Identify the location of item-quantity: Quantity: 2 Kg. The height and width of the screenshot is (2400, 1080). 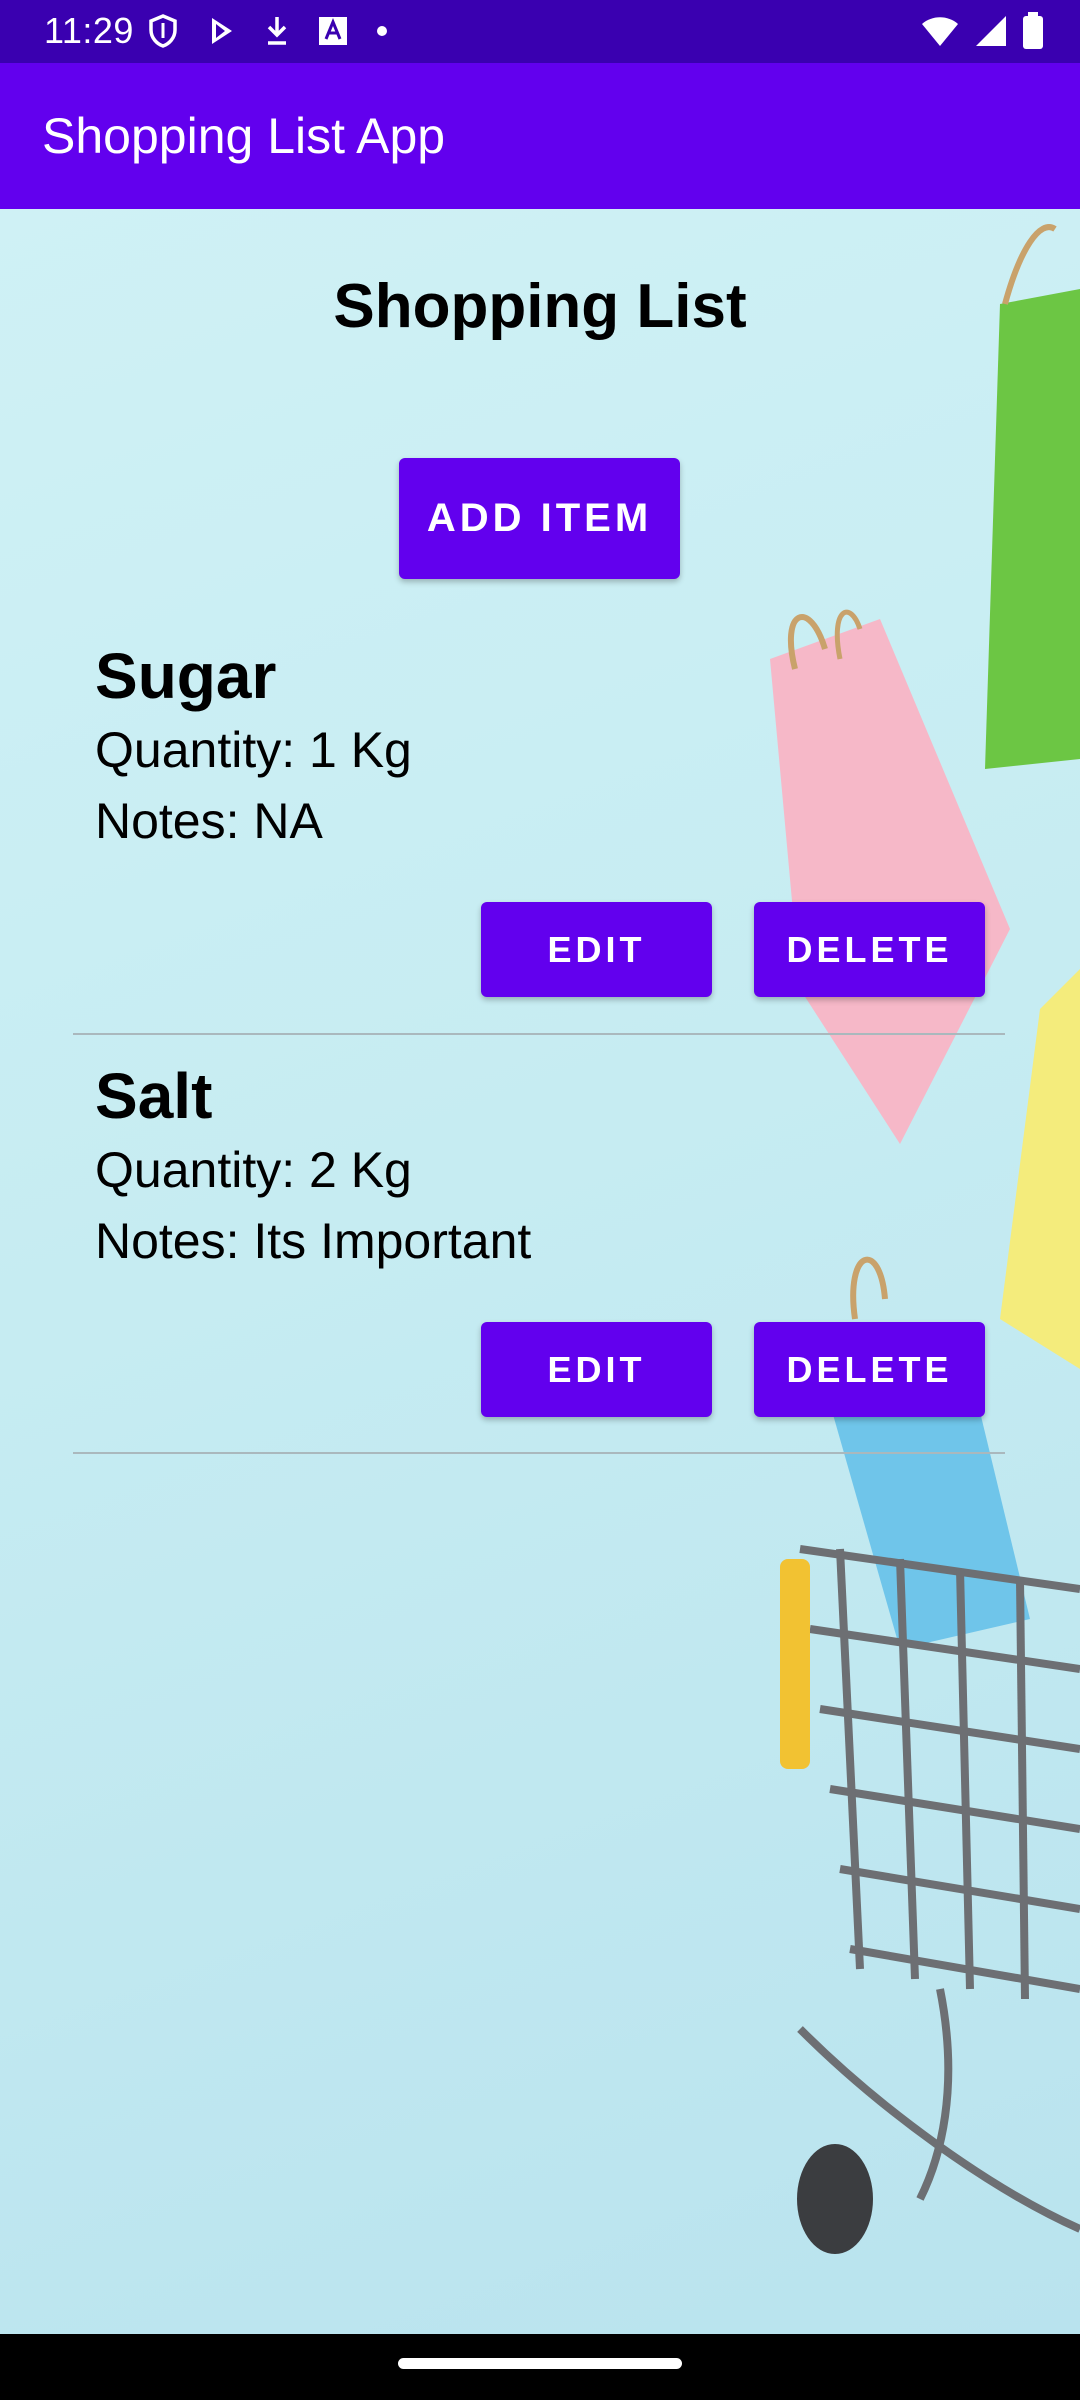
(253, 1170).